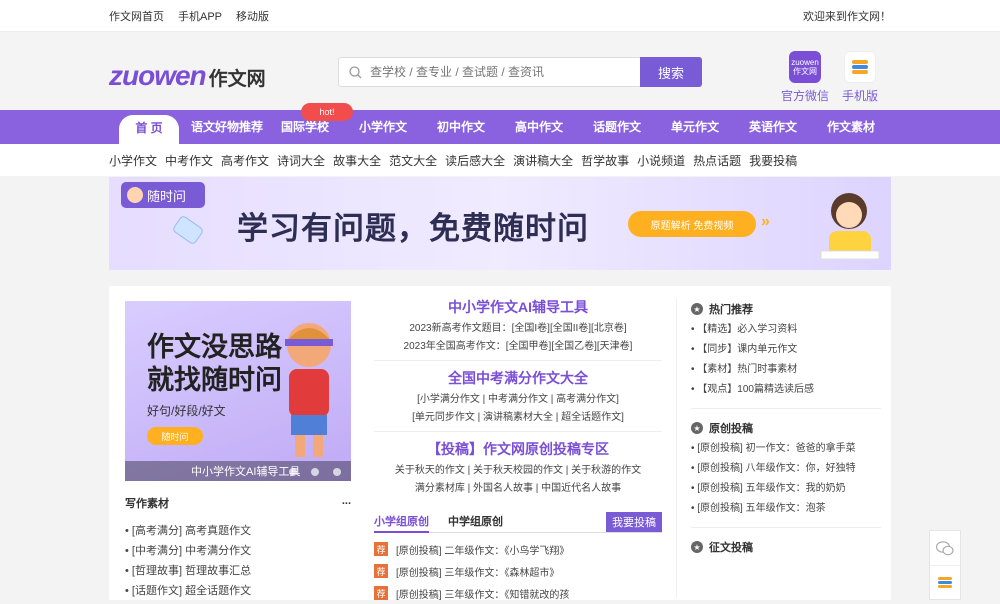 The width and height of the screenshot is (1000, 604). What do you see at coordinates (518, 449) in the screenshot?
I see `submission-heading: 【投稿】作文网原创投稿专区` at bounding box center [518, 449].